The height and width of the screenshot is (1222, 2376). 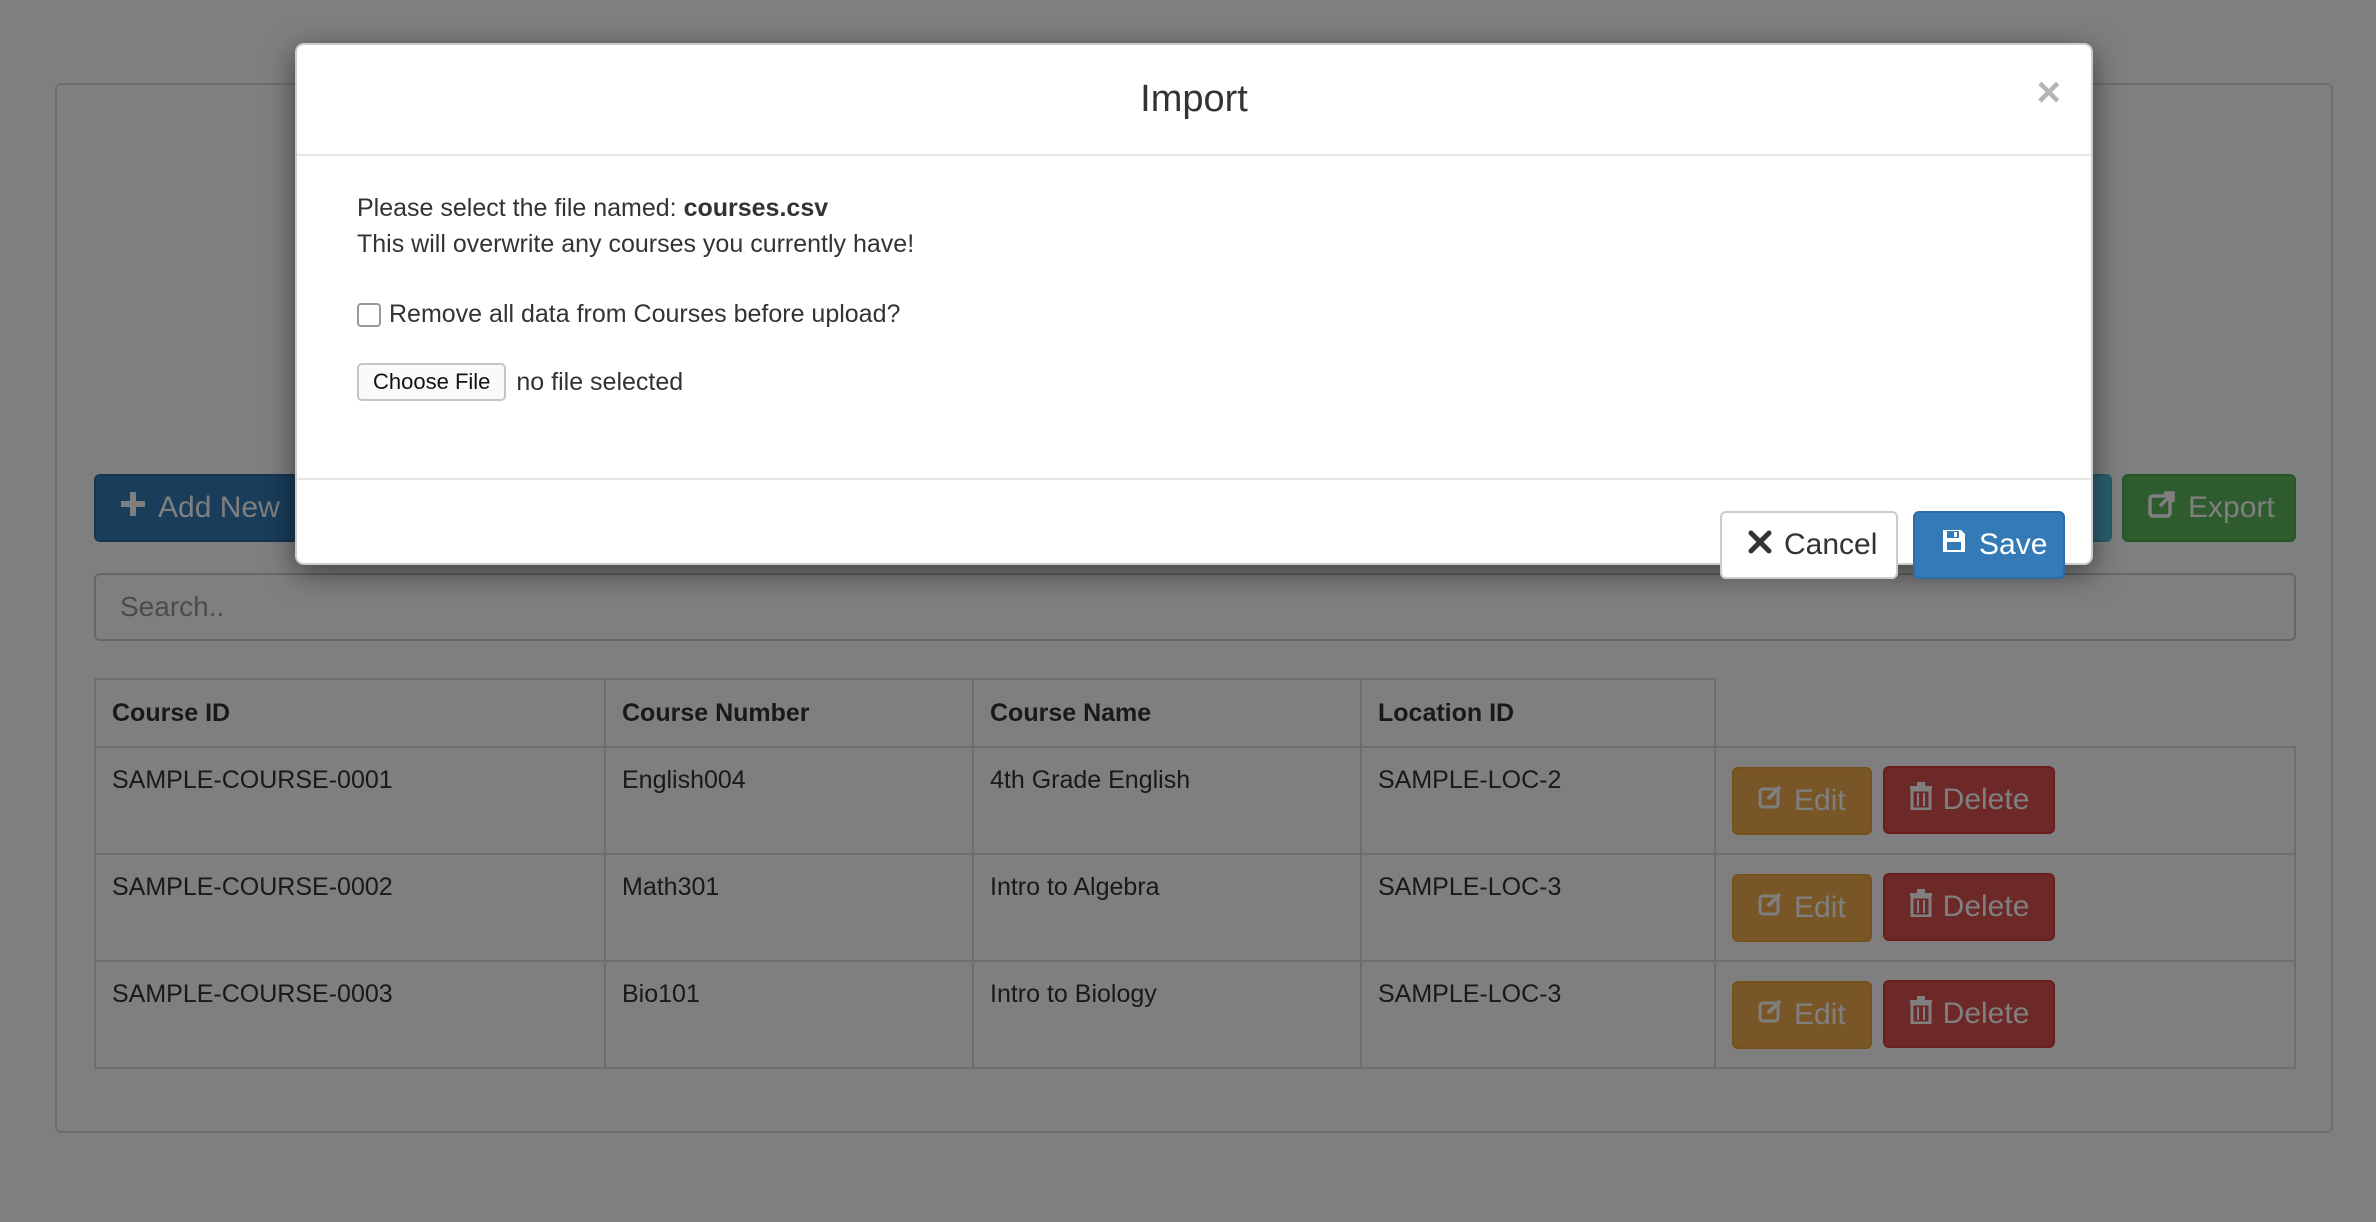 What do you see at coordinates (600, 381) in the screenshot?
I see `file-status: no file selected` at bounding box center [600, 381].